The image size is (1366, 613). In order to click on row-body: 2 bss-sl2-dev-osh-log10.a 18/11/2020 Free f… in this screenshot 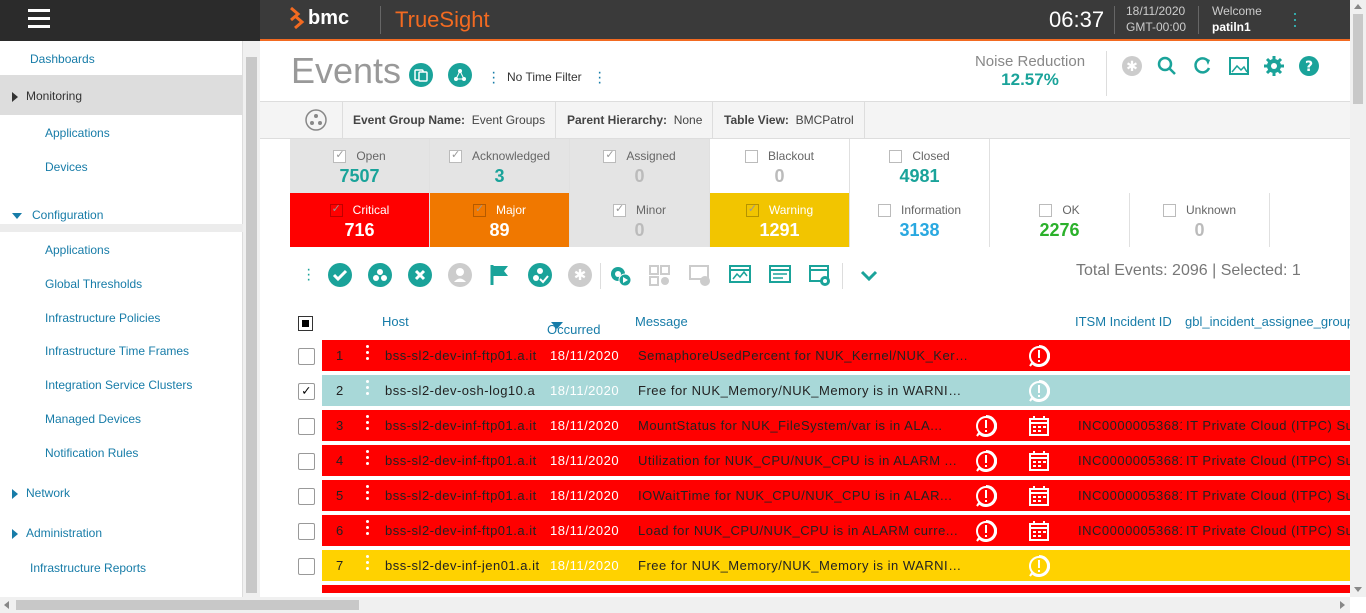, I will do `click(836, 391)`.